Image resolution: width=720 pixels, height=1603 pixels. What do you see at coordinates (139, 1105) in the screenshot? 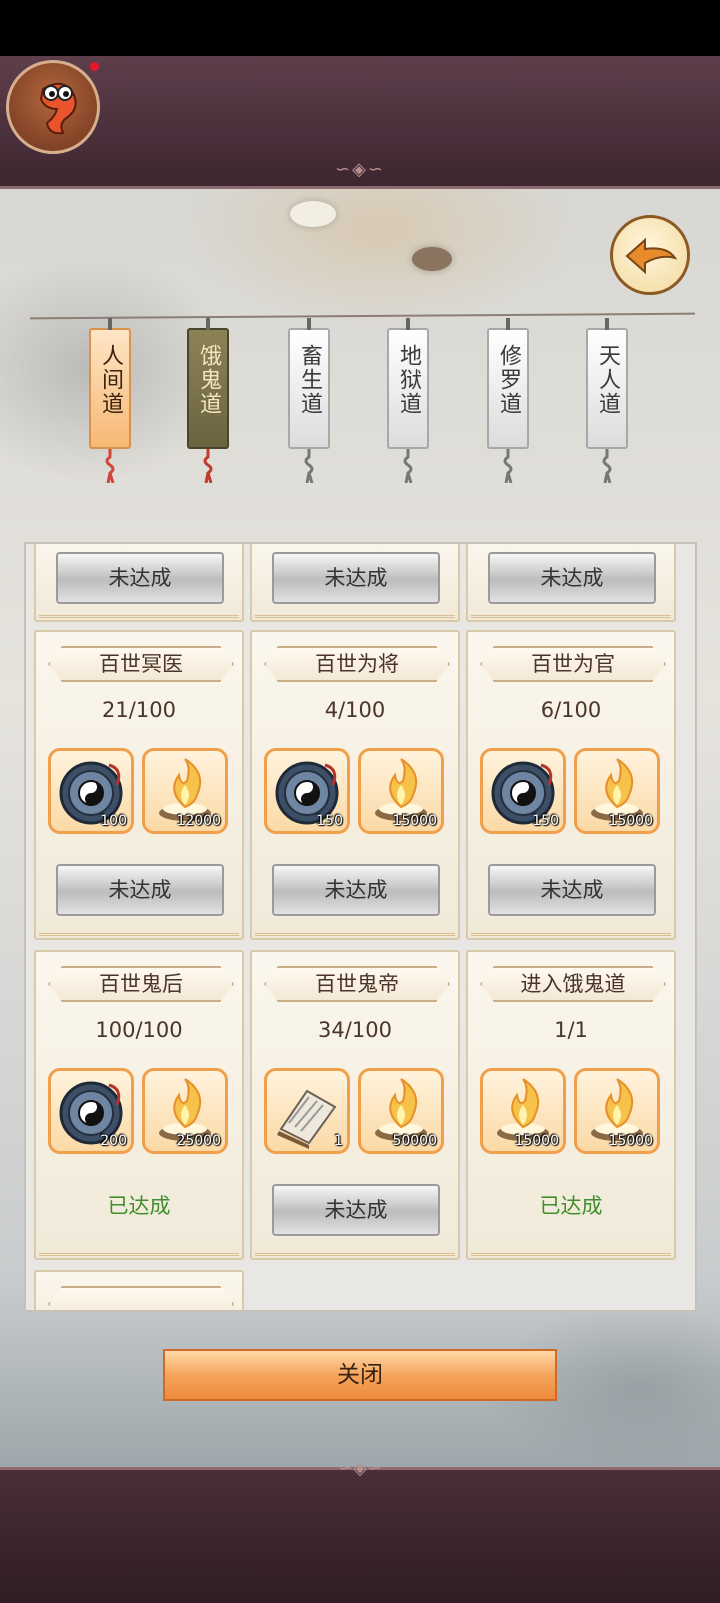
I see `achievement-card: 百世鬼后 100/100 200 25000 已达成` at bounding box center [139, 1105].